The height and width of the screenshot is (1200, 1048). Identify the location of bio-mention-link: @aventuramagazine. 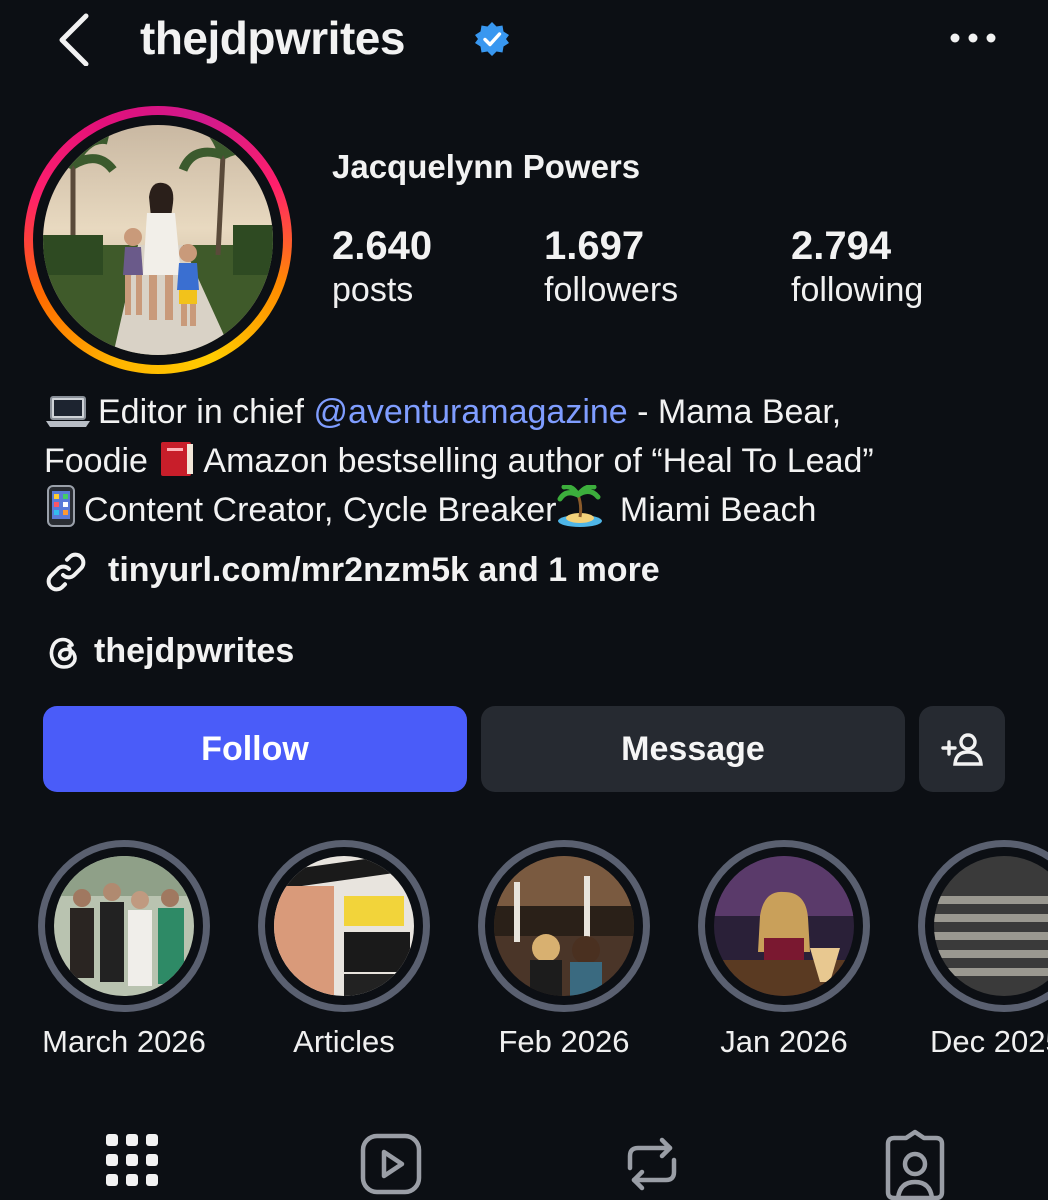
(470, 412).